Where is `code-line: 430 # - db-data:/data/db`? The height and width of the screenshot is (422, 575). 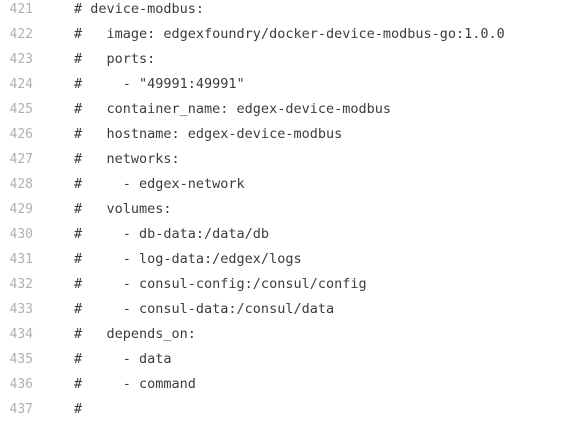 code-line: 430 # - db-data:/data/db is located at coordinates (287, 234).